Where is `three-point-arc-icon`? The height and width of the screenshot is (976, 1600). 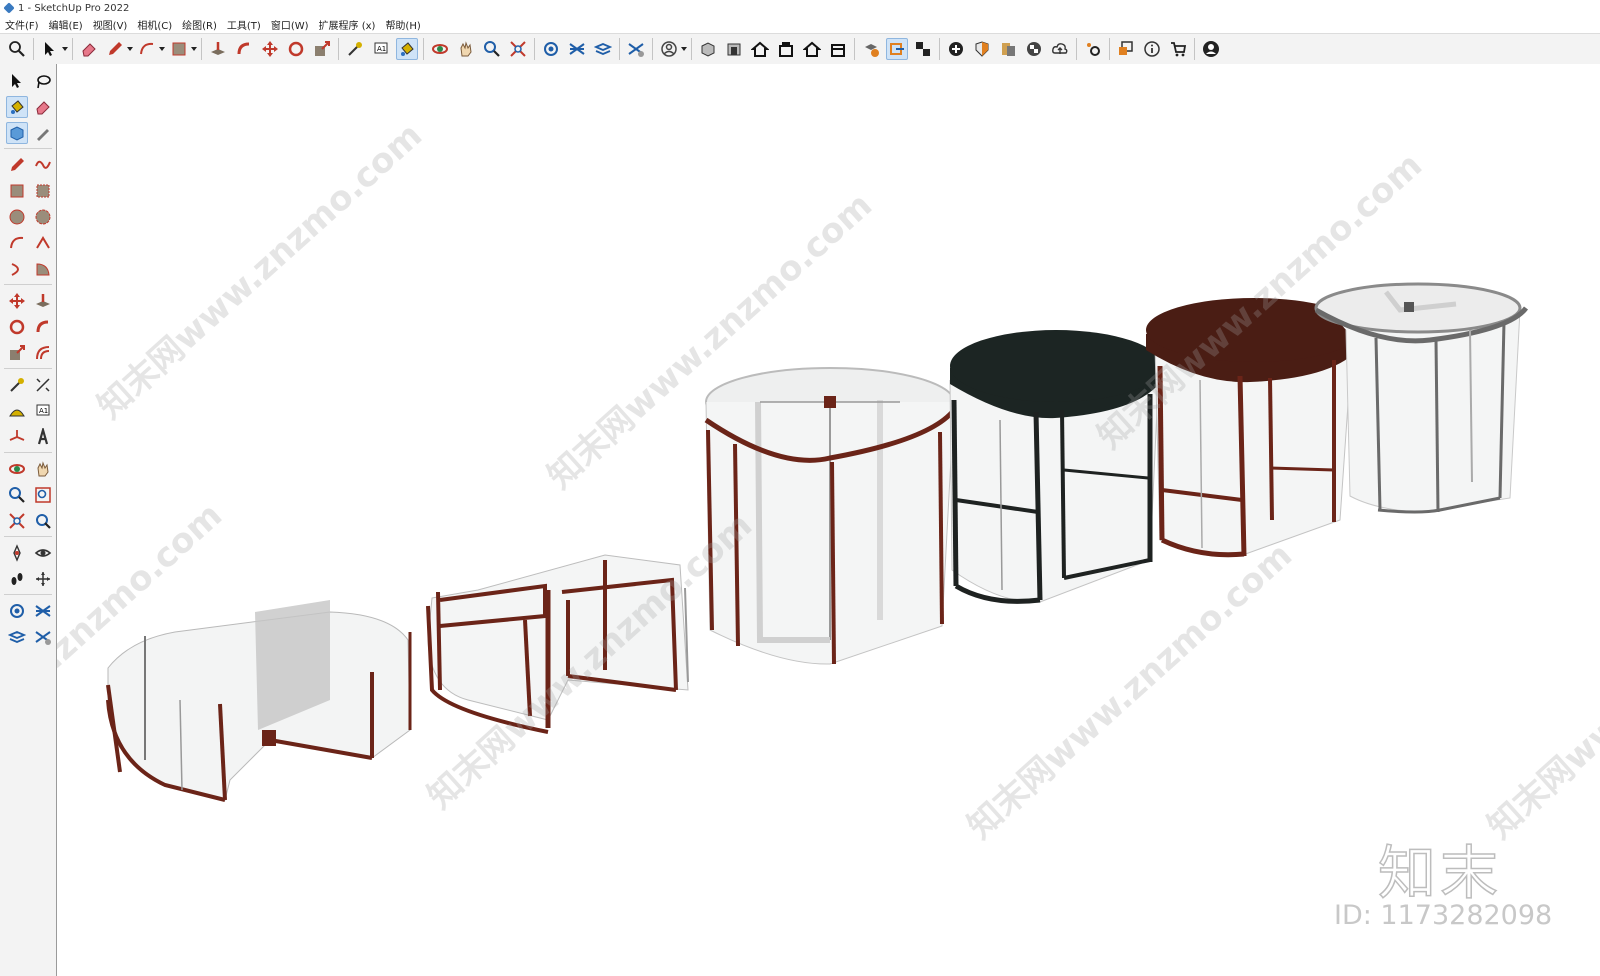
three-point-arc-icon is located at coordinates (17, 269).